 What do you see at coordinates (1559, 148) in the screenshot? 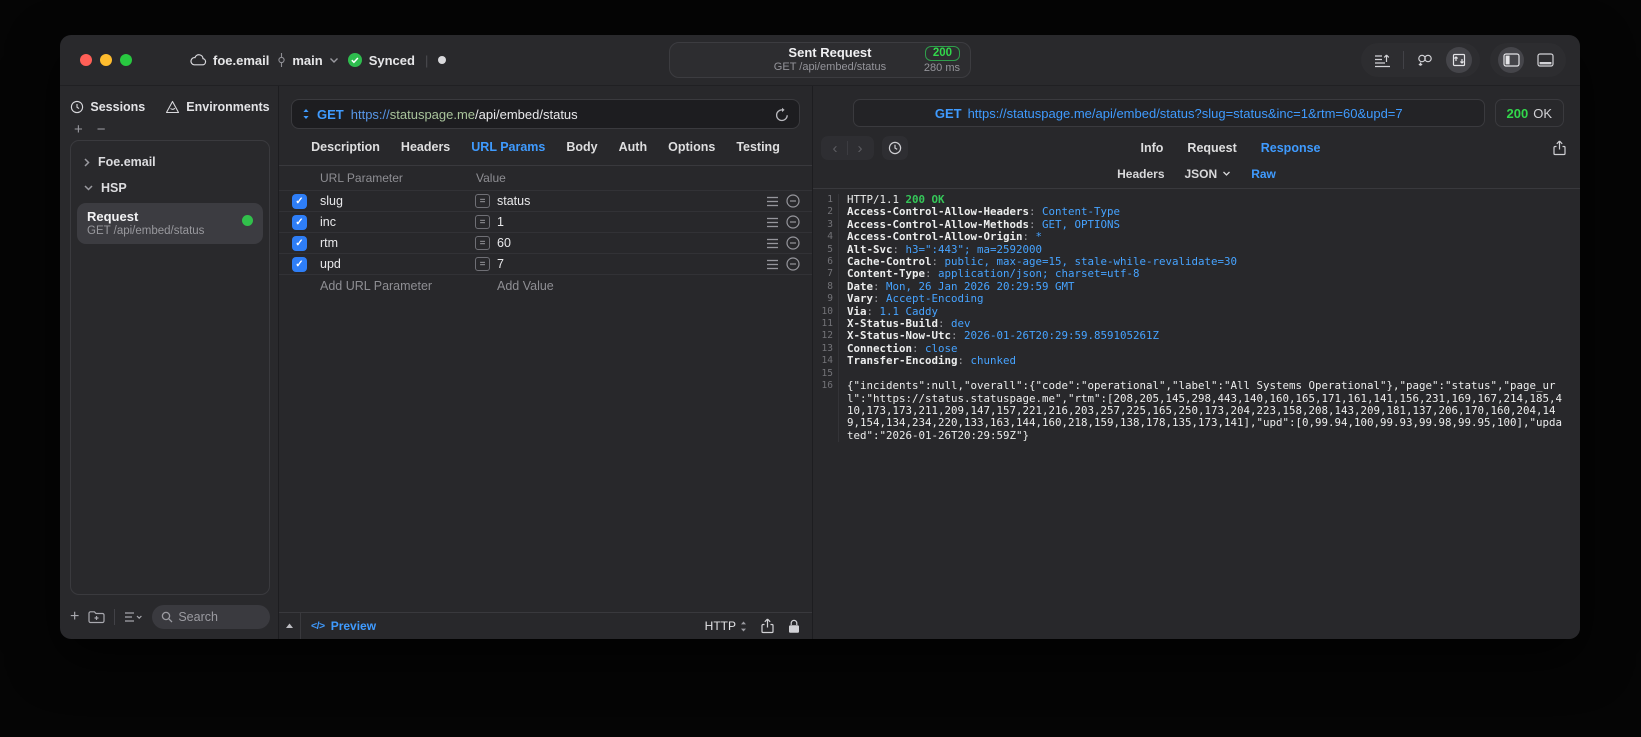
I see `export-response-button` at bounding box center [1559, 148].